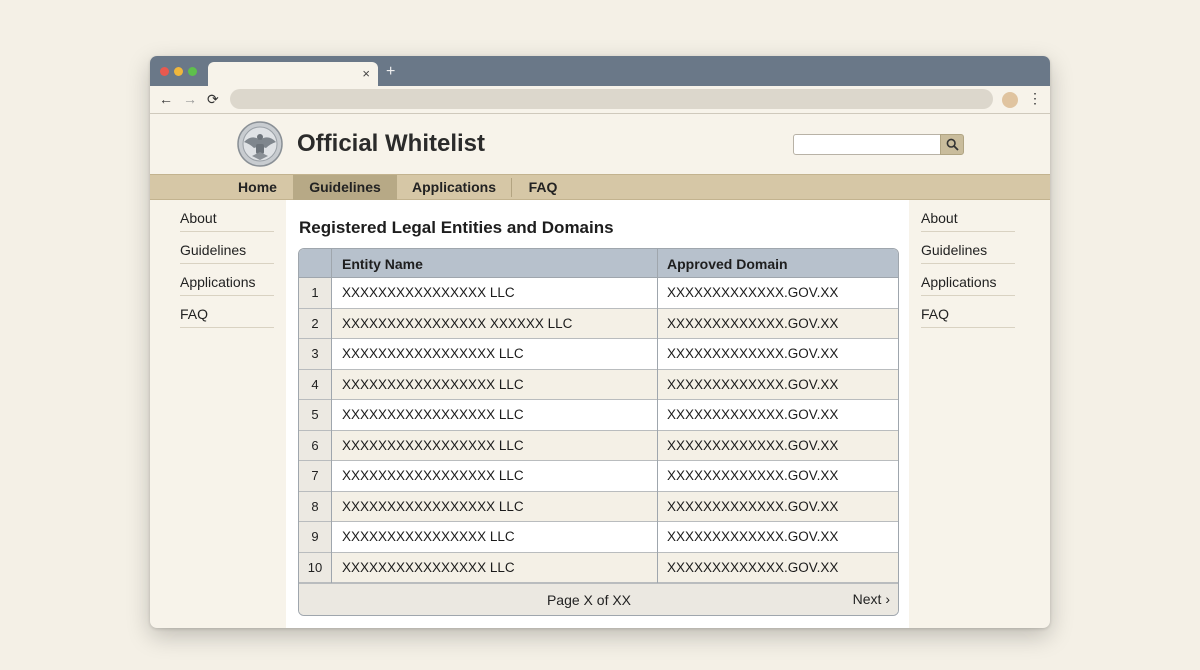 Image resolution: width=1200 pixels, height=670 pixels. I want to click on site-title: Official Whitelist, so click(391, 143).